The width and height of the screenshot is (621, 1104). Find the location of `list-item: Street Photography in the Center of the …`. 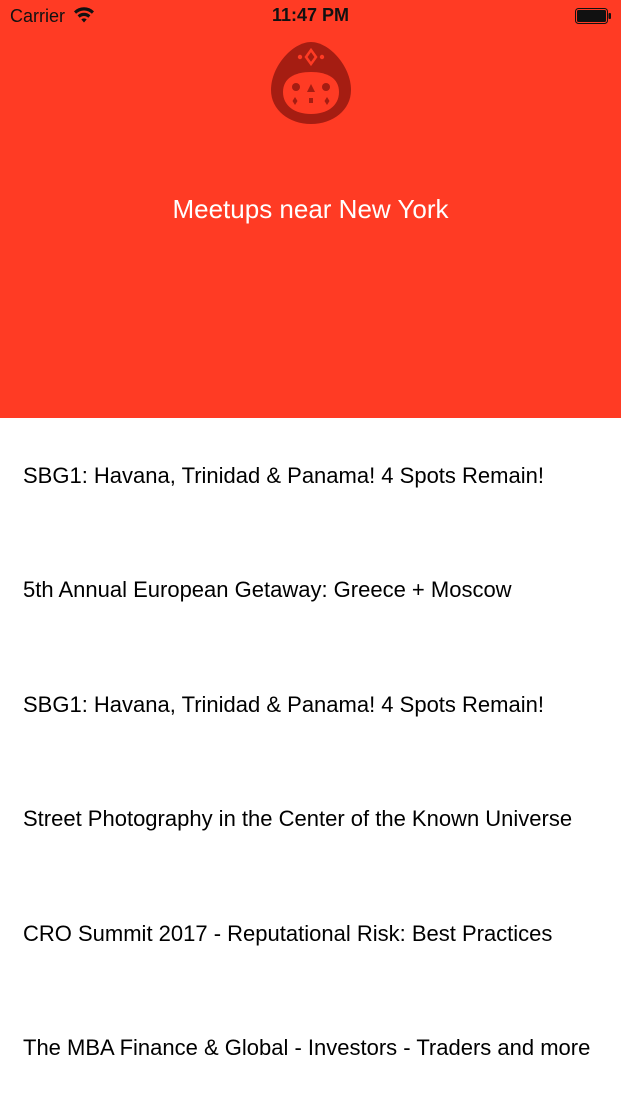

list-item: Street Photography in the Center of the … is located at coordinates (310, 818).